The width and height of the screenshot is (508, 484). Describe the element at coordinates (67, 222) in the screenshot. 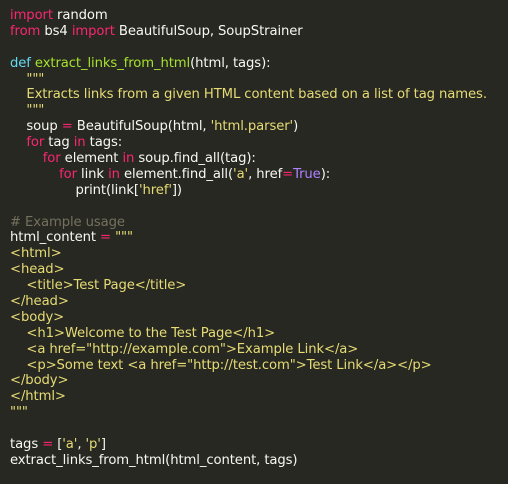

I see `comment-token: # Example usage` at that location.